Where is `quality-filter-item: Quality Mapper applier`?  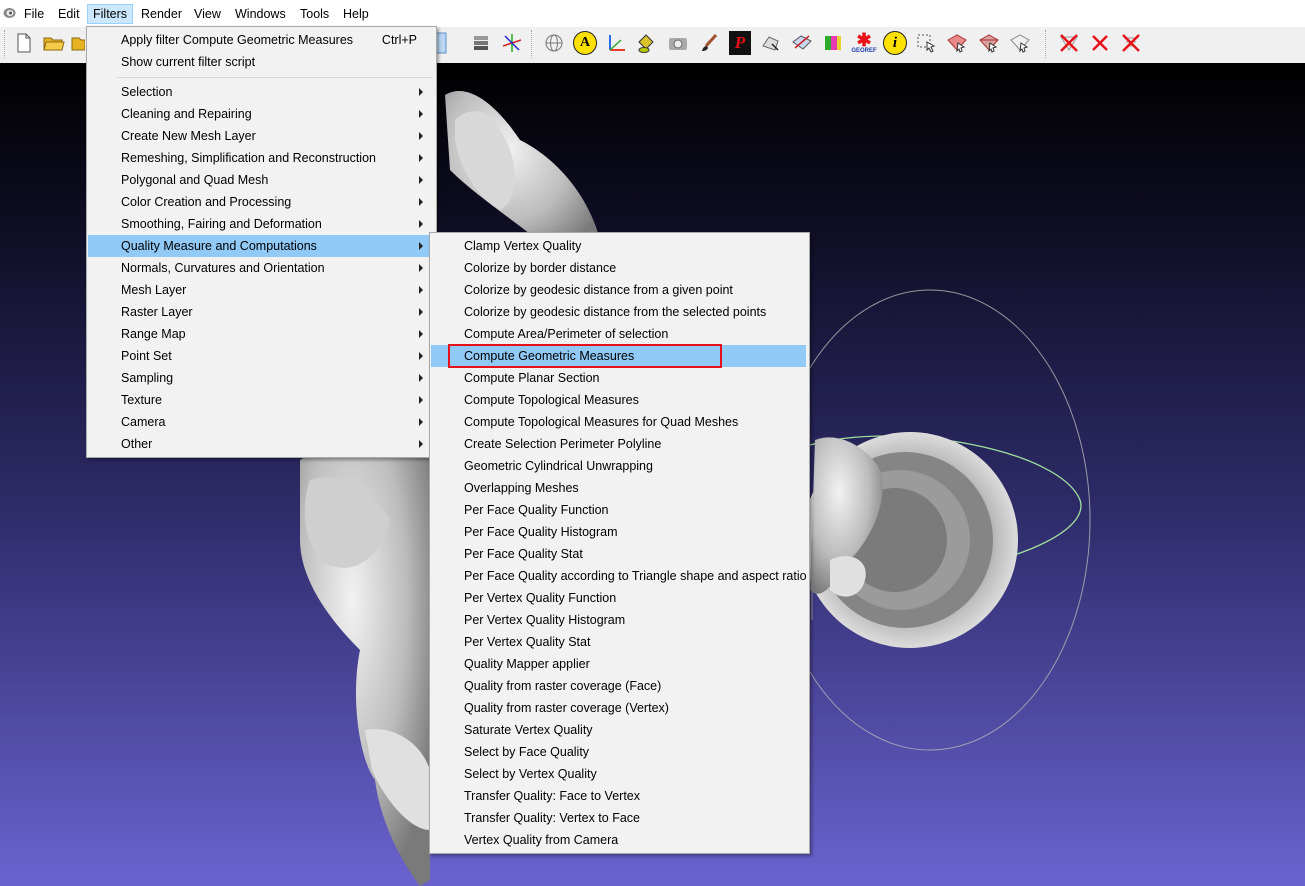 quality-filter-item: Quality Mapper applier is located at coordinates (618, 664).